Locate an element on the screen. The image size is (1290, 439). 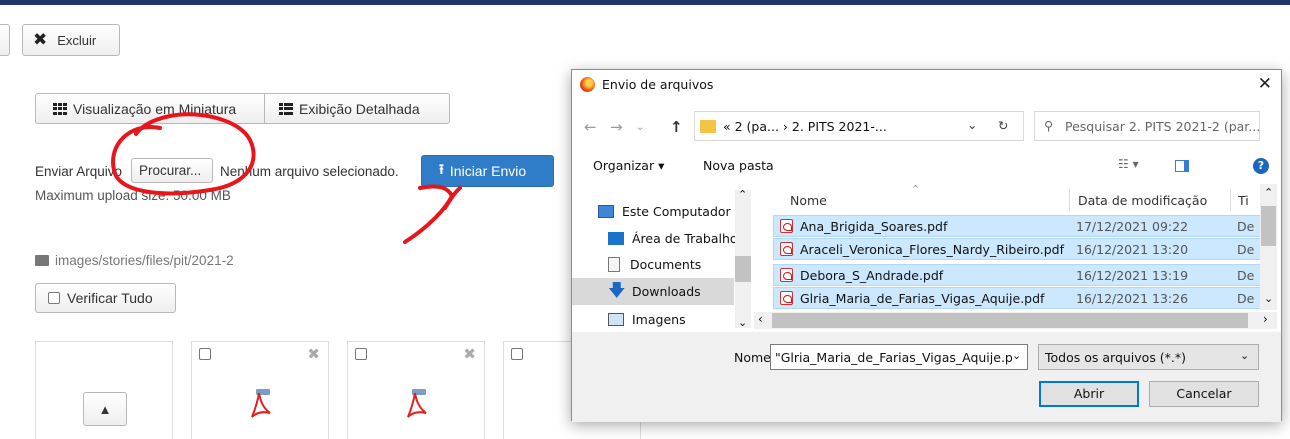
file-list-vscrollbar: ⌃ ⌄ is located at coordinates (1268, 247).